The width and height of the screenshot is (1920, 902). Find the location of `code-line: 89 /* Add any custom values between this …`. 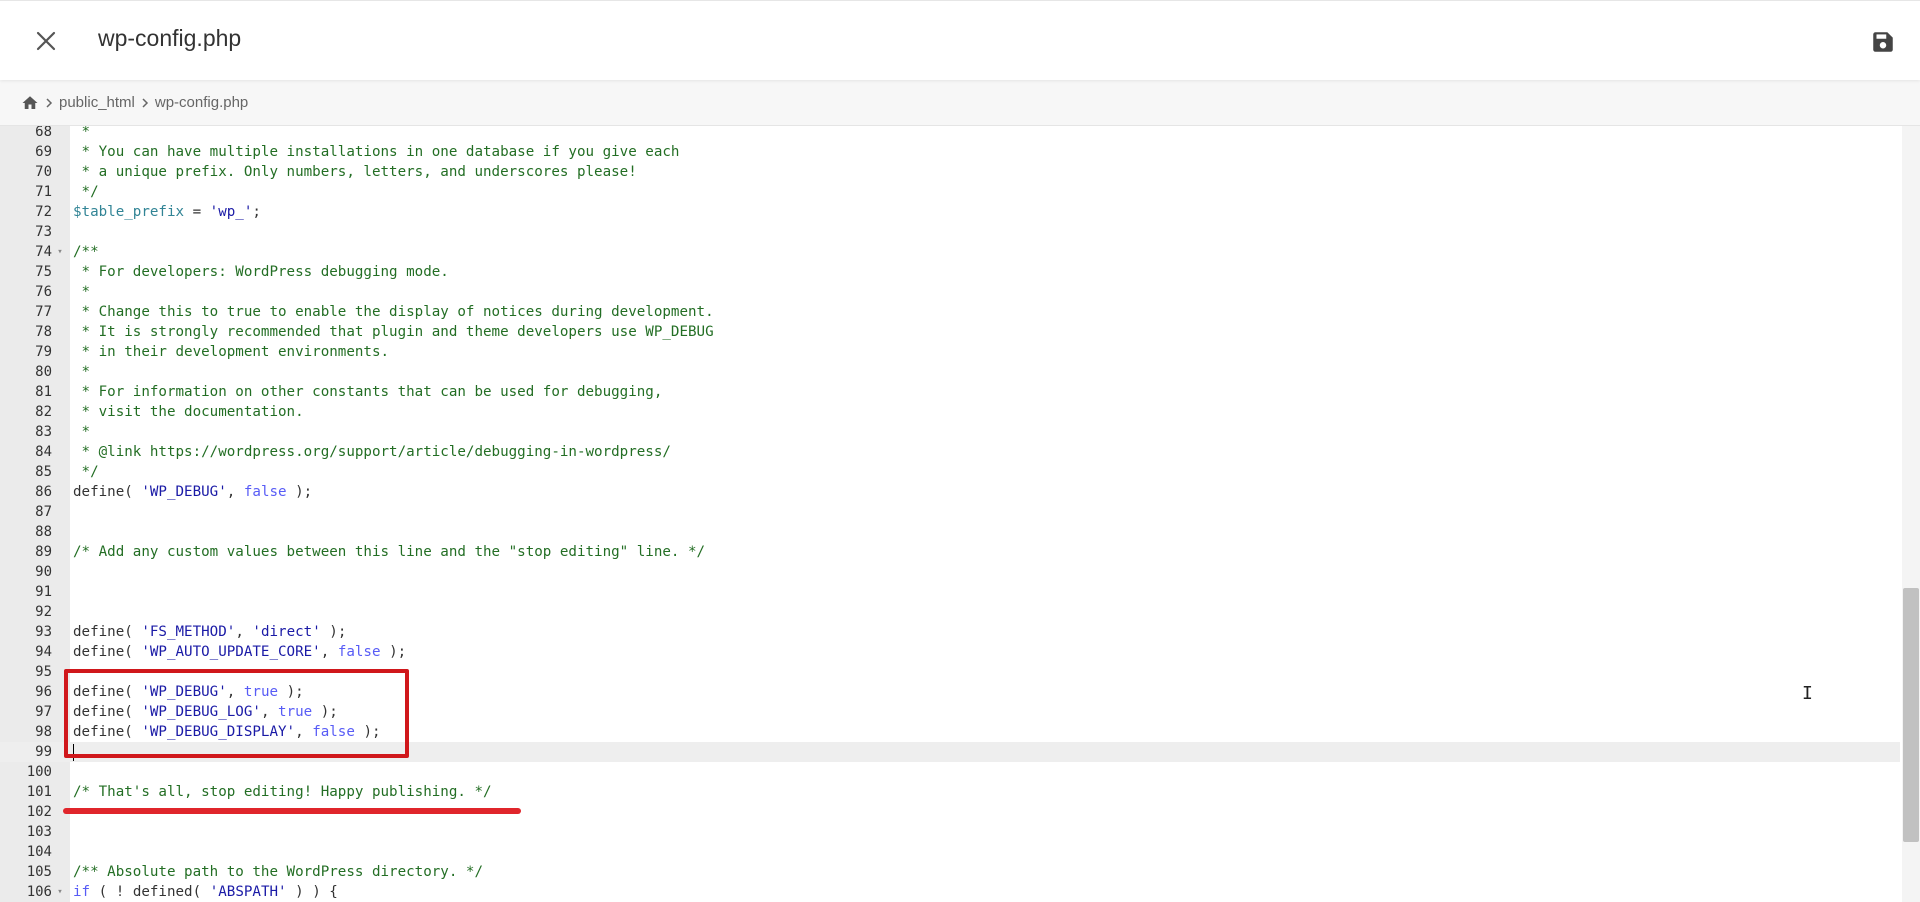

code-line: 89 /* Add any custom values between this … is located at coordinates (950, 552).